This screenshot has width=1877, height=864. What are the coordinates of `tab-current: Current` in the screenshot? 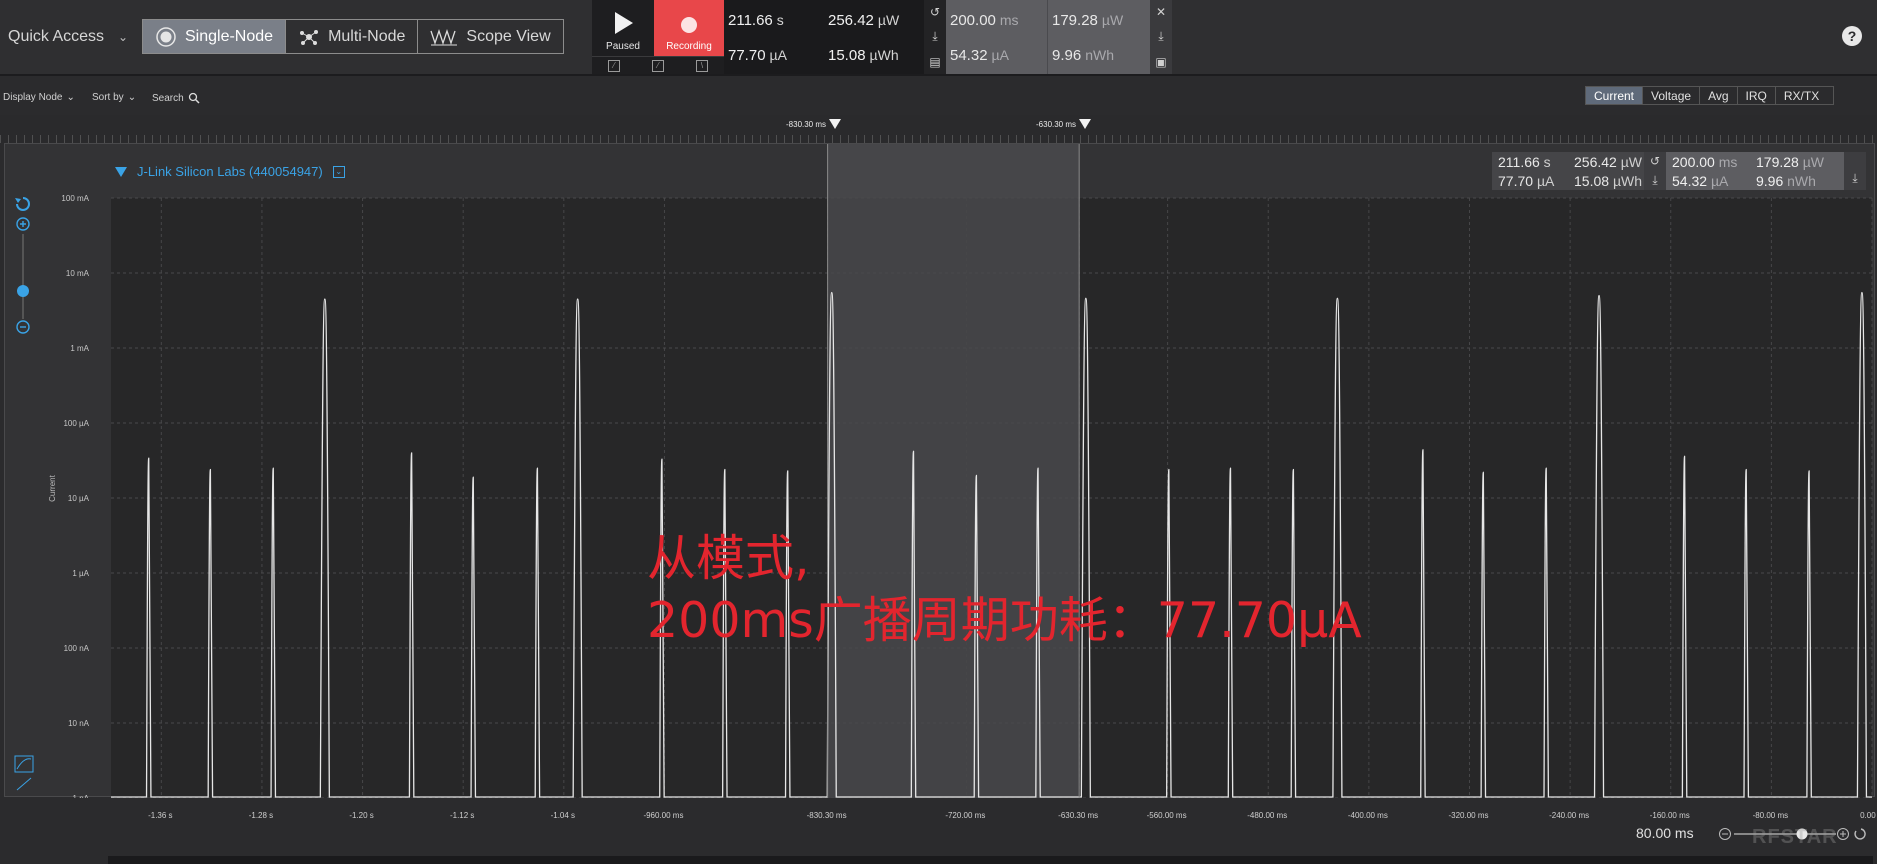 It's located at (1615, 95).